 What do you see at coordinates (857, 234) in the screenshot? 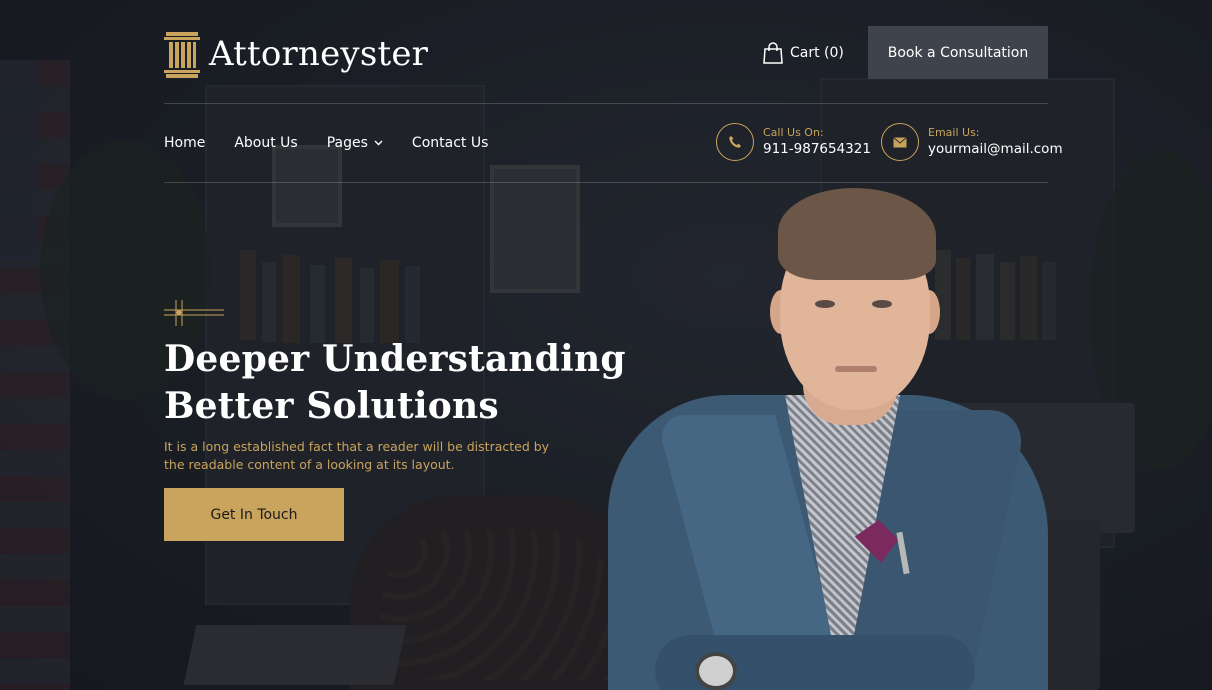
I see `hair` at bounding box center [857, 234].